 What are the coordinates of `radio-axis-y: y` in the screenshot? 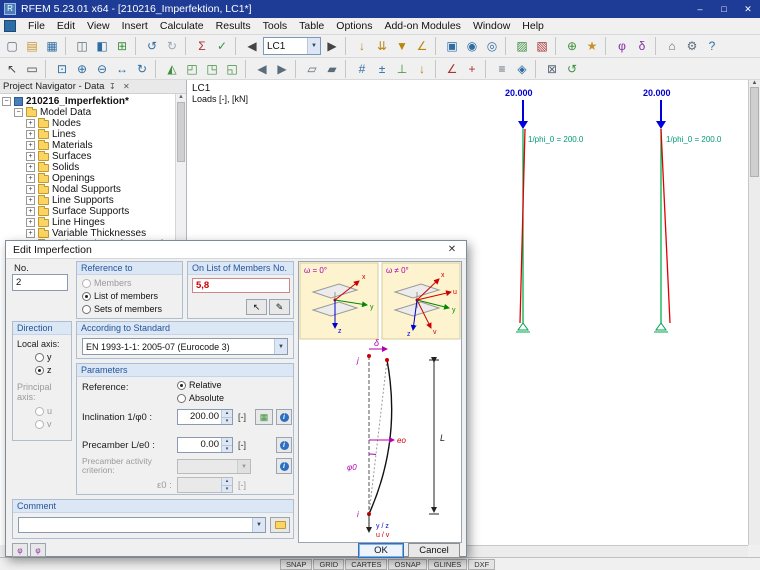 It's located at (43, 357).